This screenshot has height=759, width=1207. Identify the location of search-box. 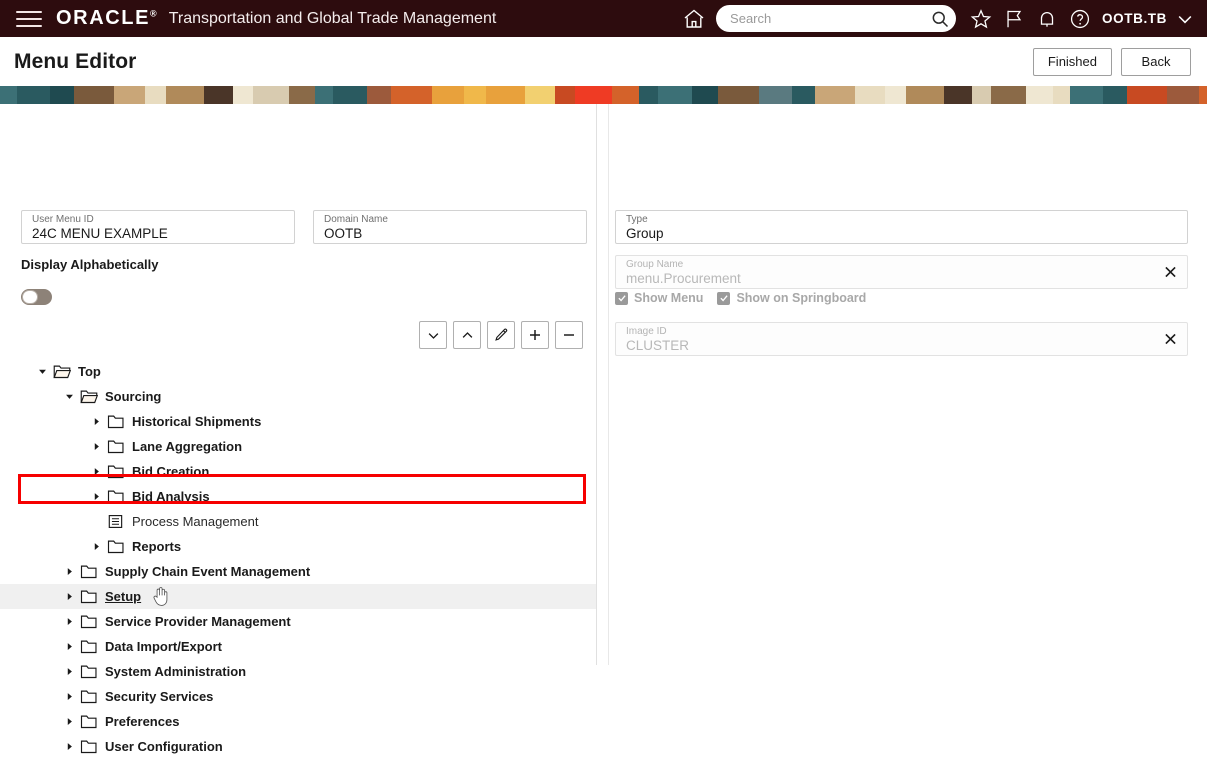
(836, 18).